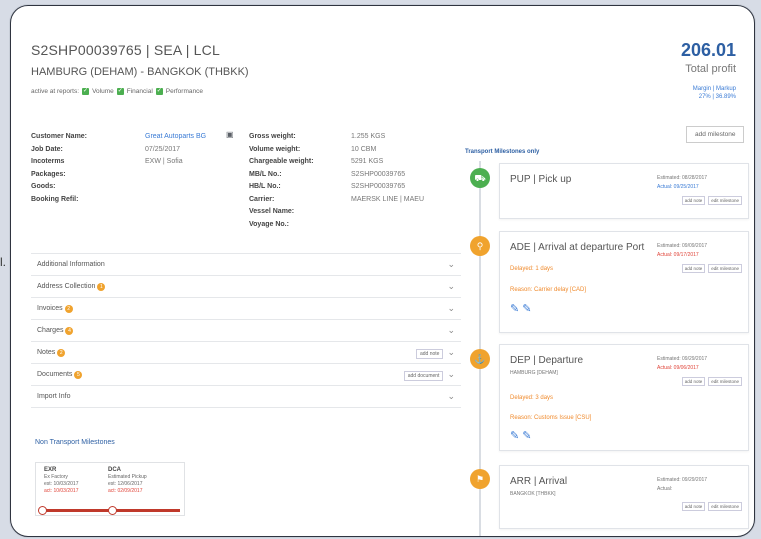 This screenshot has width=761, height=539. What do you see at coordinates (246, 396) in the screenshot?
I see `accordion-import-info: Import Info ⌄` at bounding box center [246, 396].